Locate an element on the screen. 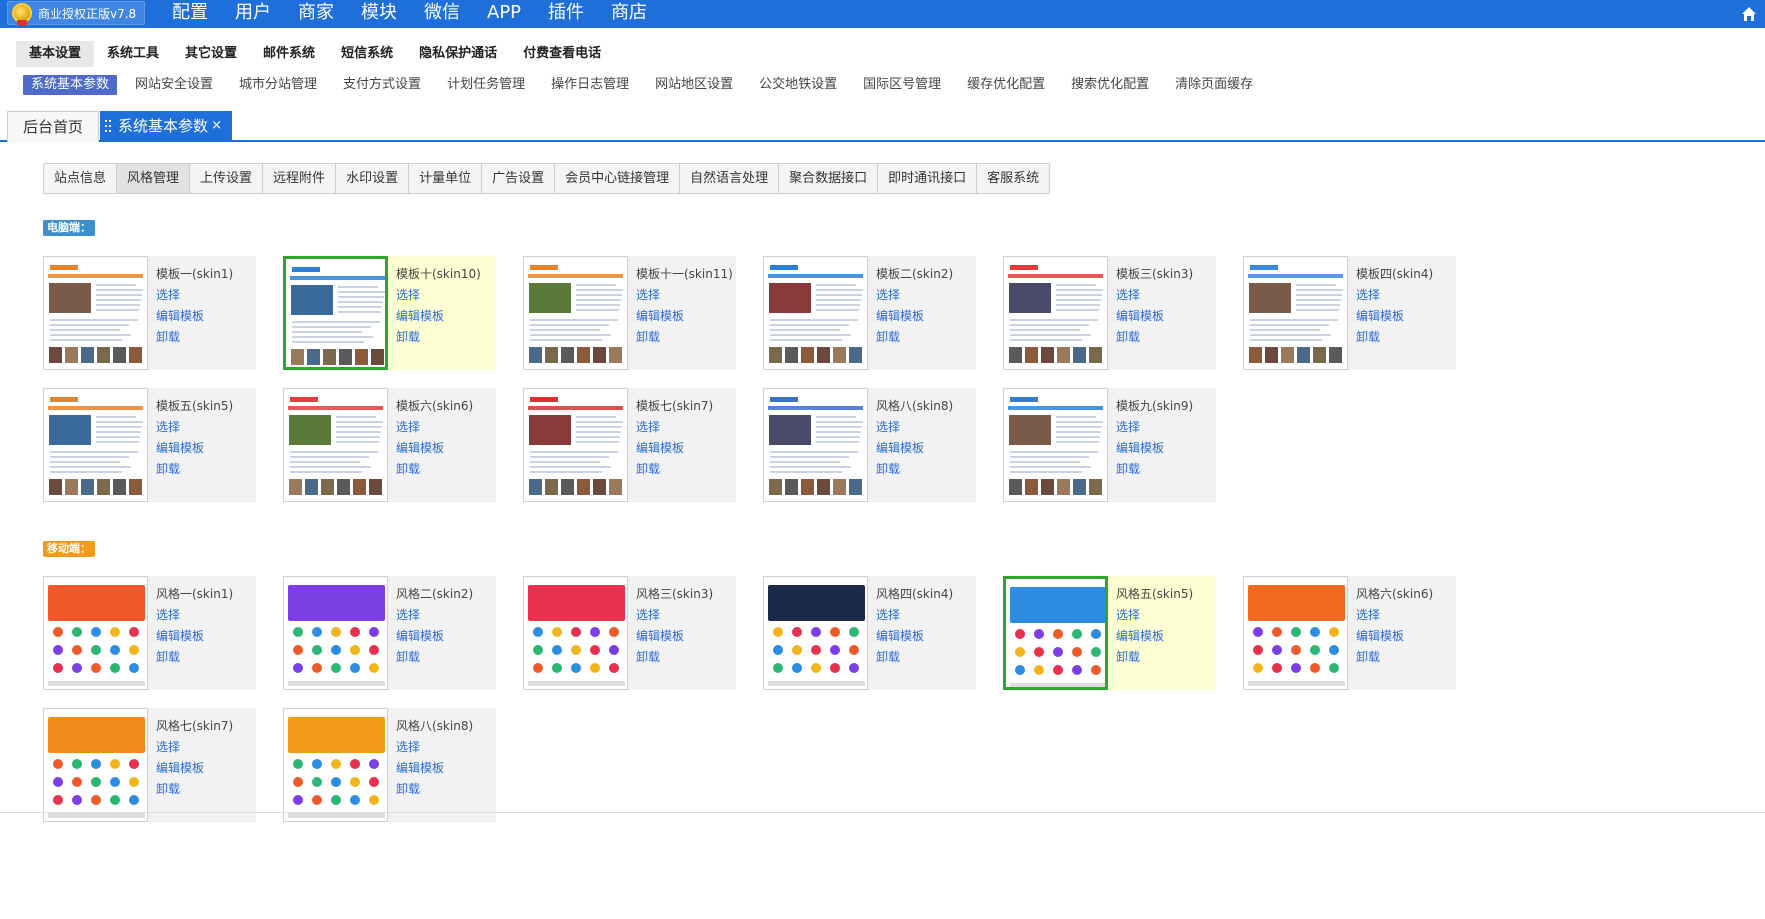  menu-item: 其它设置 is located at coordinates (211, 54).